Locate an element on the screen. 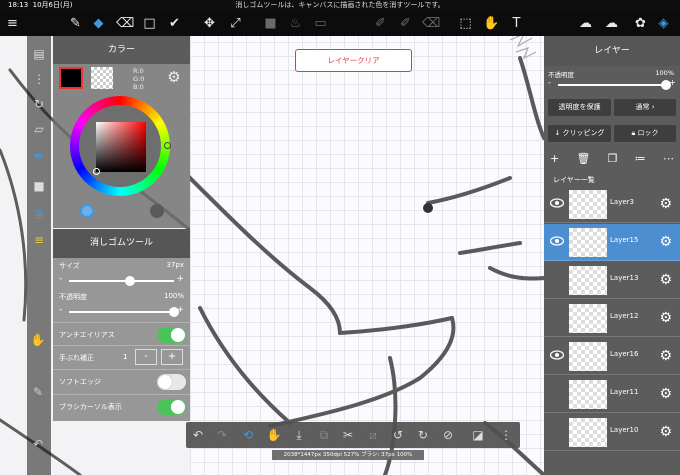 The image size is (680, 475). opacity-slider is located at coordinates (124, 312).